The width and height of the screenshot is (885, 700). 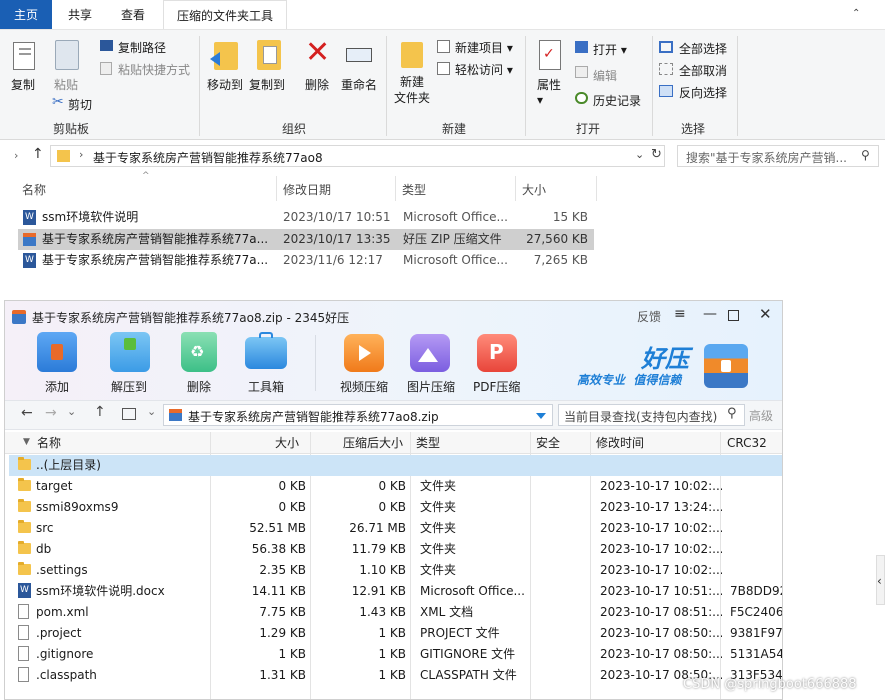 What do you see at coordinates (373, 443) in the screenshot?
I see `column-header-compressed-size: 压缩后大小` at bounding box center [373, 443].